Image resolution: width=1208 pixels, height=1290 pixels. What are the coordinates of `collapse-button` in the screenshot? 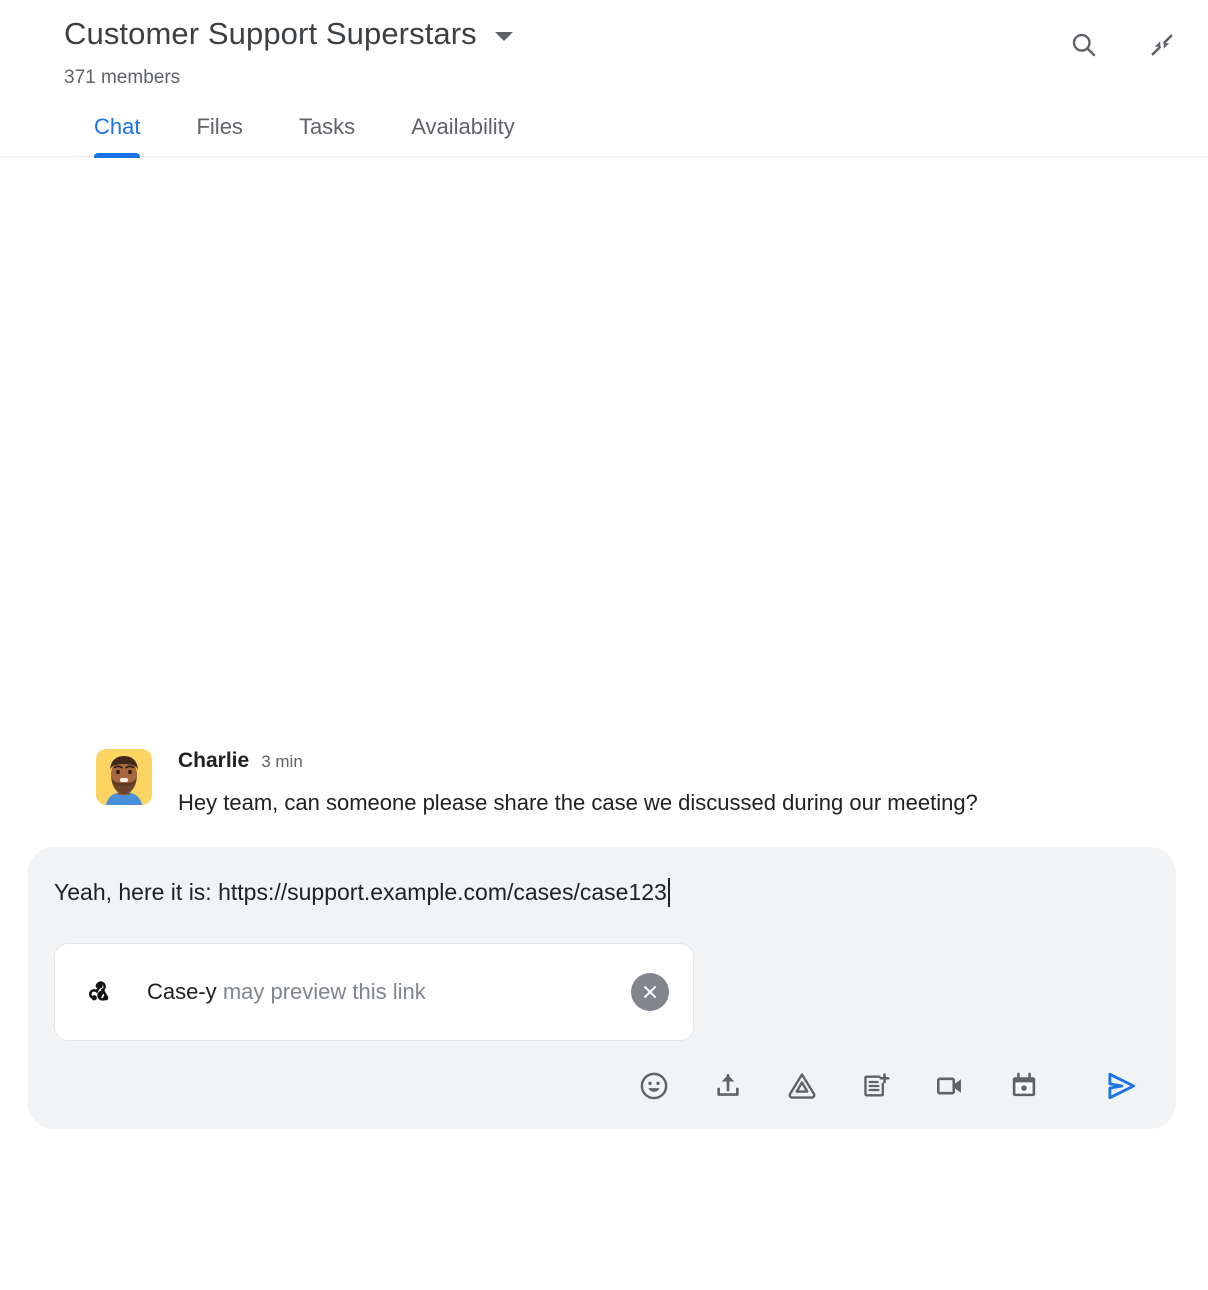 It's located at (1162, 46).